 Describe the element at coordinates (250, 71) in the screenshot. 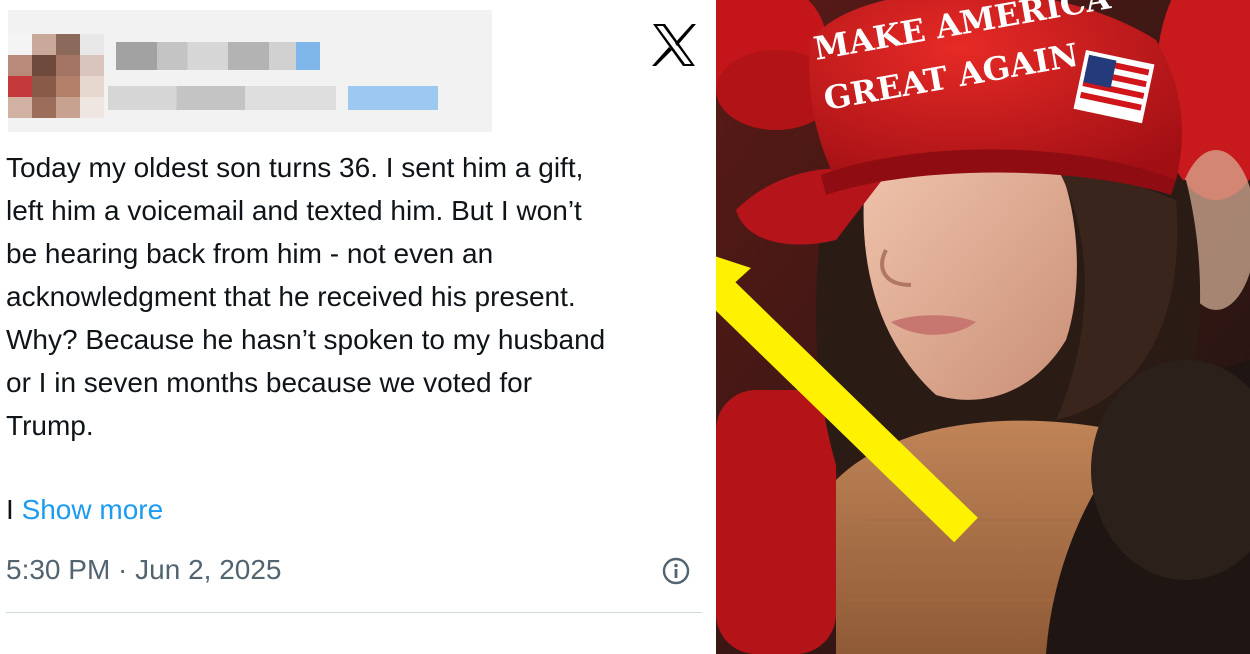

I see `tweet-header-blurred` at that location.